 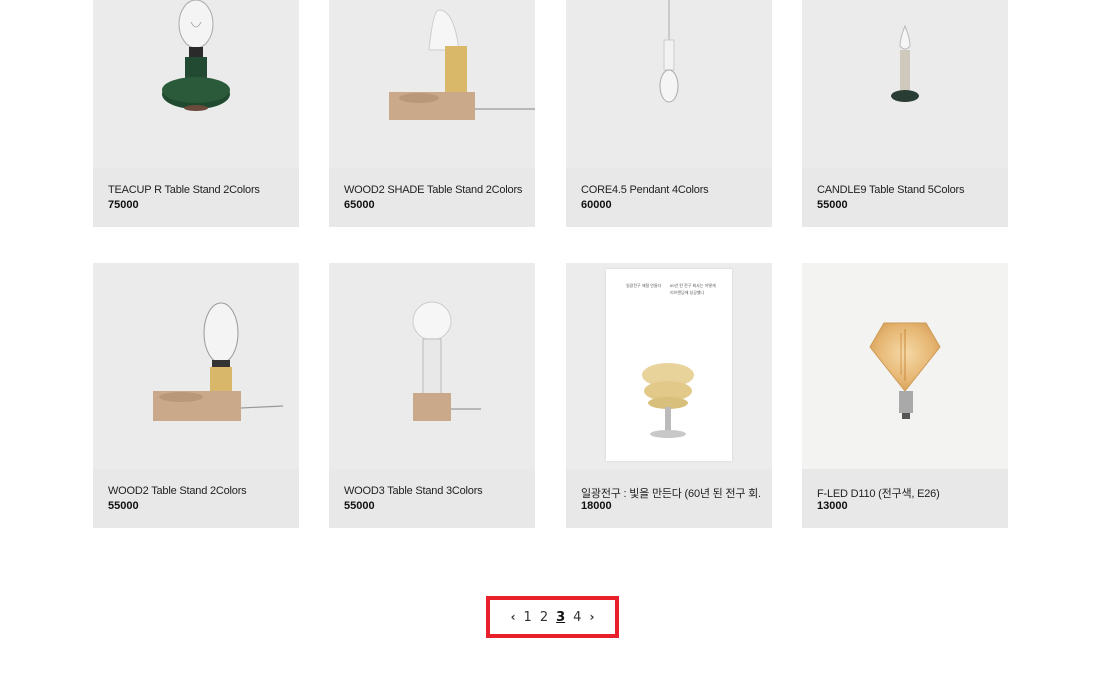 I want to click on product-info: WOOD2 Table Stand 2Colors 55000, so click(x=196, y=498).